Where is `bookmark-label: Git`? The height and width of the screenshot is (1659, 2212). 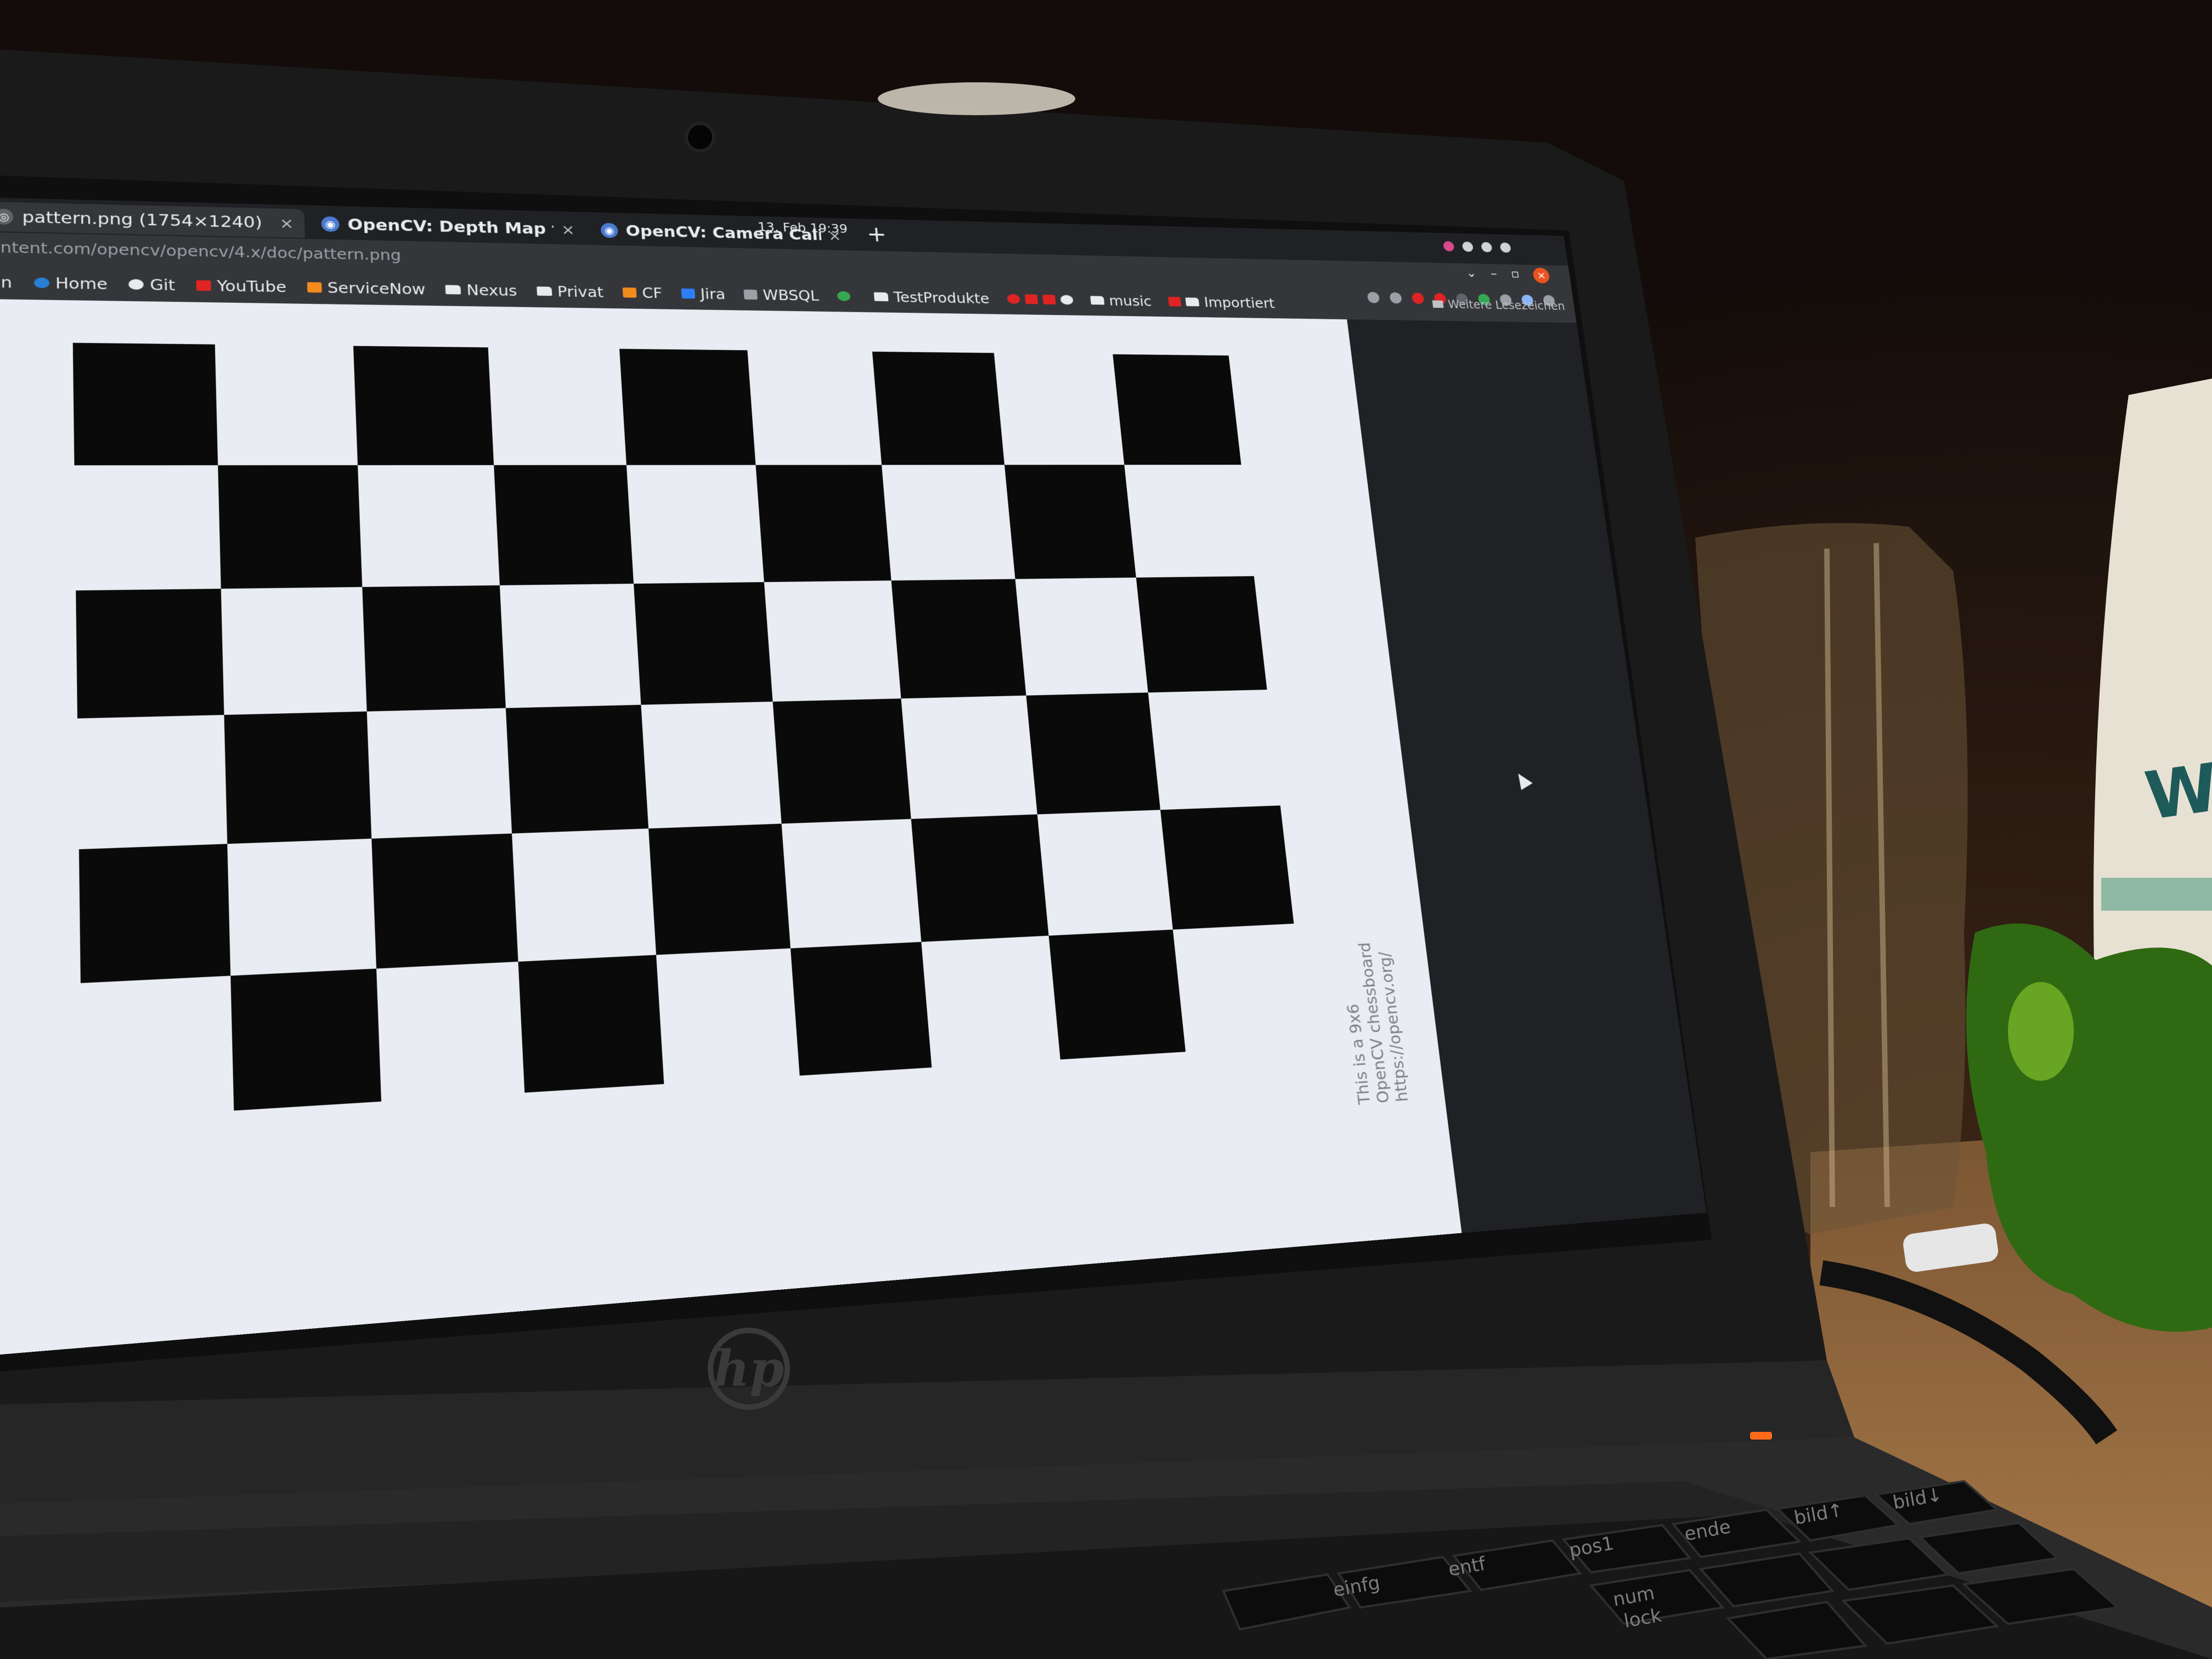
bookmark-label: Git is located at coordinates (162, 285).